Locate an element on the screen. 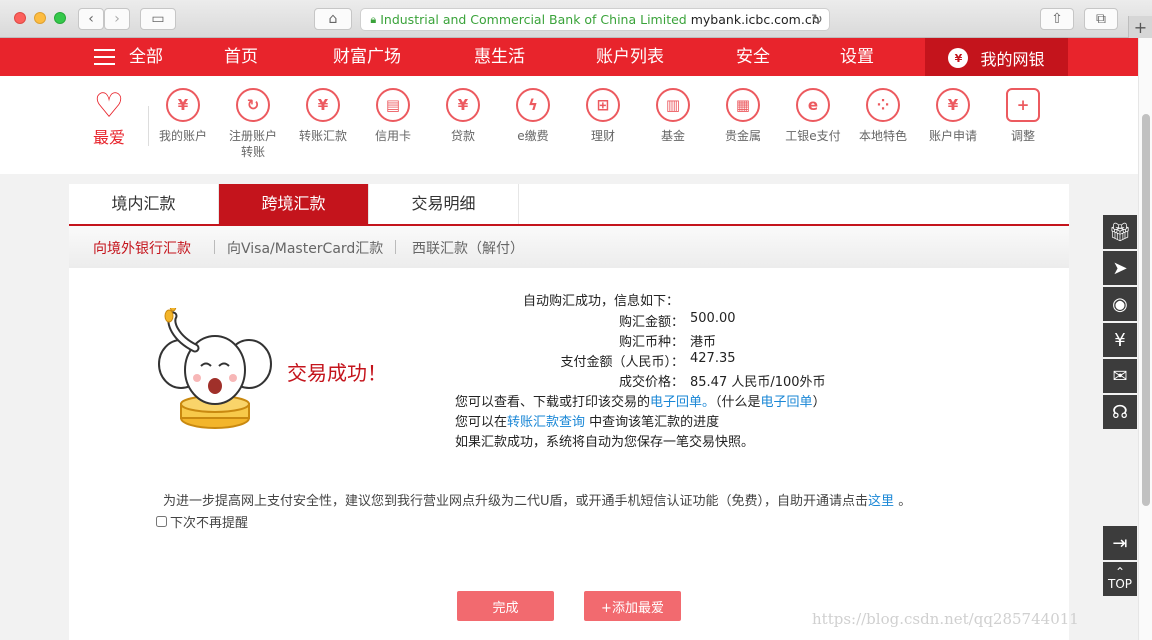  tabs-overview-button: ⧉ is located at coordinates (1101, 19).